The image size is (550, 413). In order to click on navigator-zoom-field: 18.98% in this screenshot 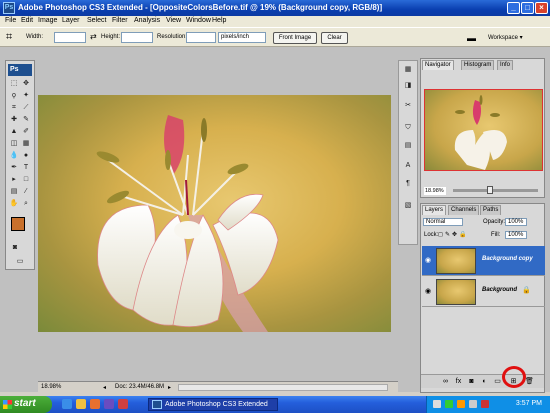, I will do `click(435, 191)`.